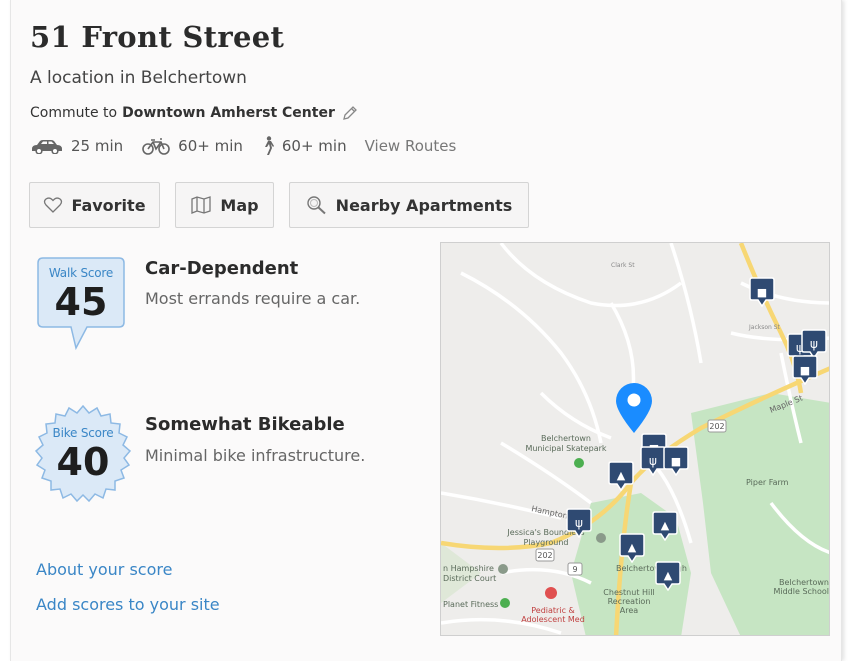 The image size is (851, 661). What do you see at coordinates (83, 462) in the screenshot?
I see `bike-score-number: 40` at bounding box center [83, 462].